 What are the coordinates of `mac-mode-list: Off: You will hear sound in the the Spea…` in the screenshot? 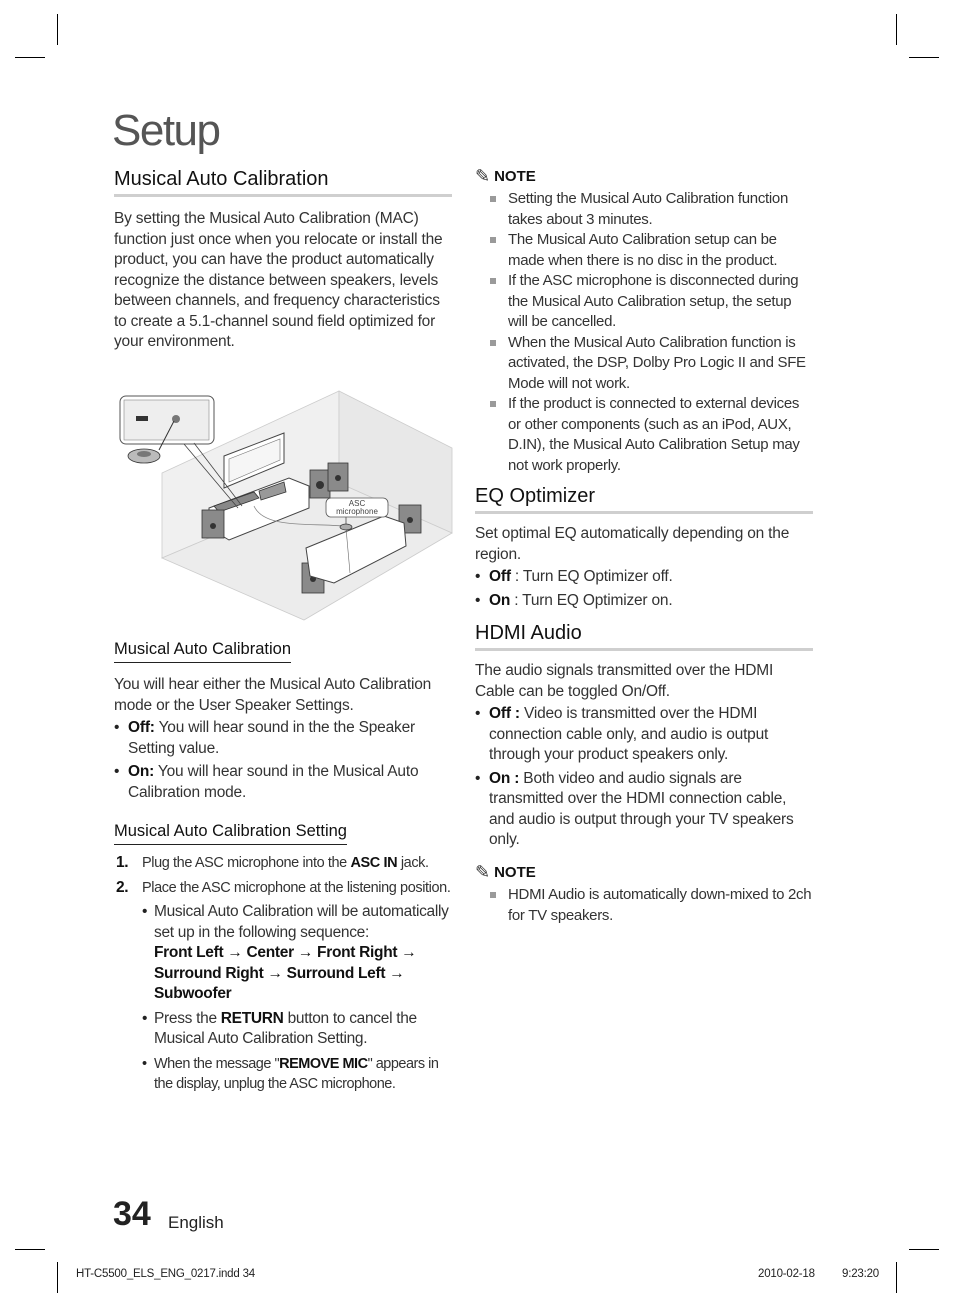 It's located at (283, 760).